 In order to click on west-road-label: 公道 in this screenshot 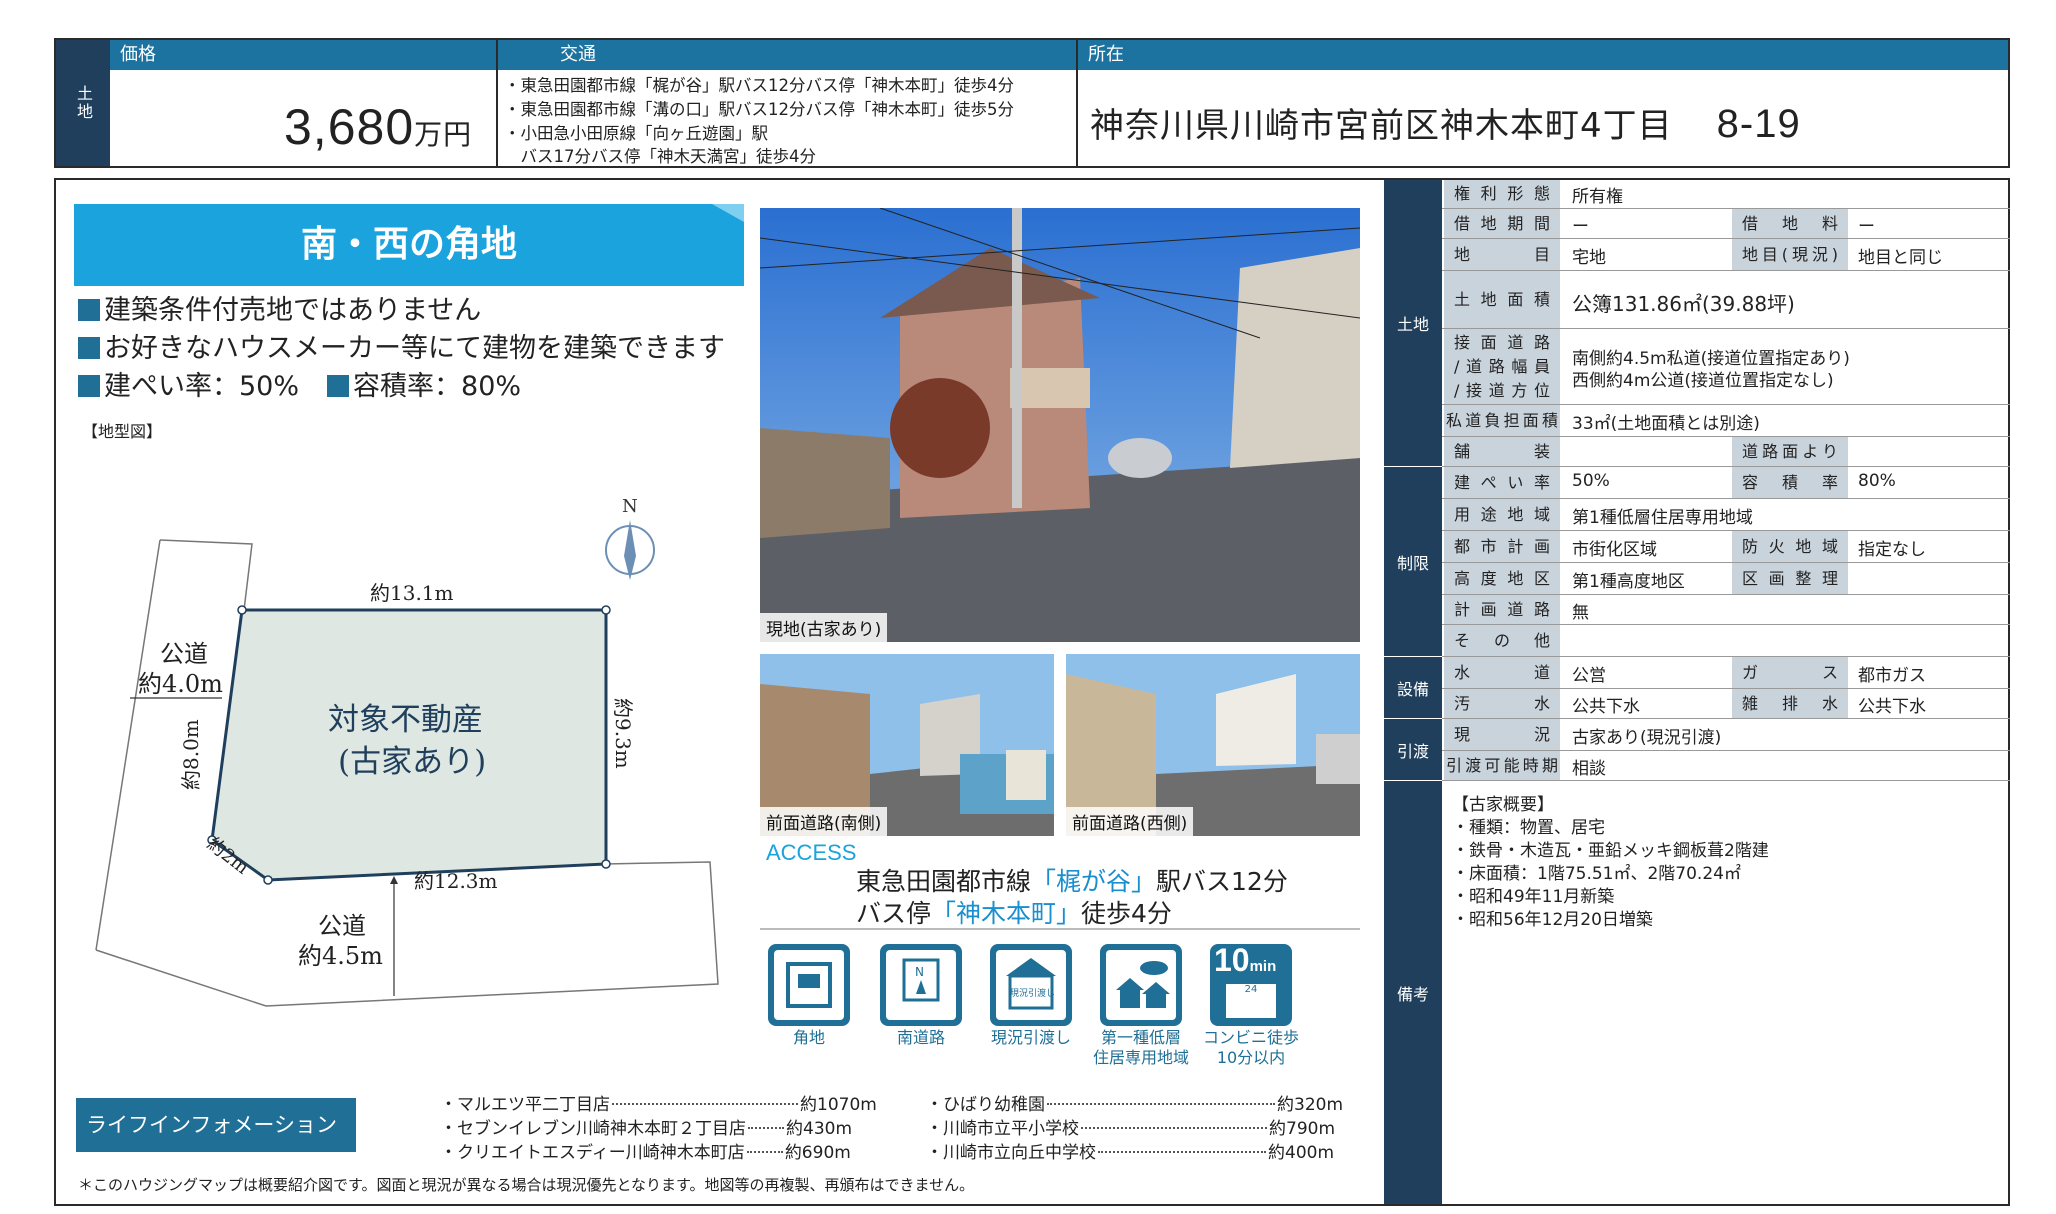, I will do `click(184, 654)`.